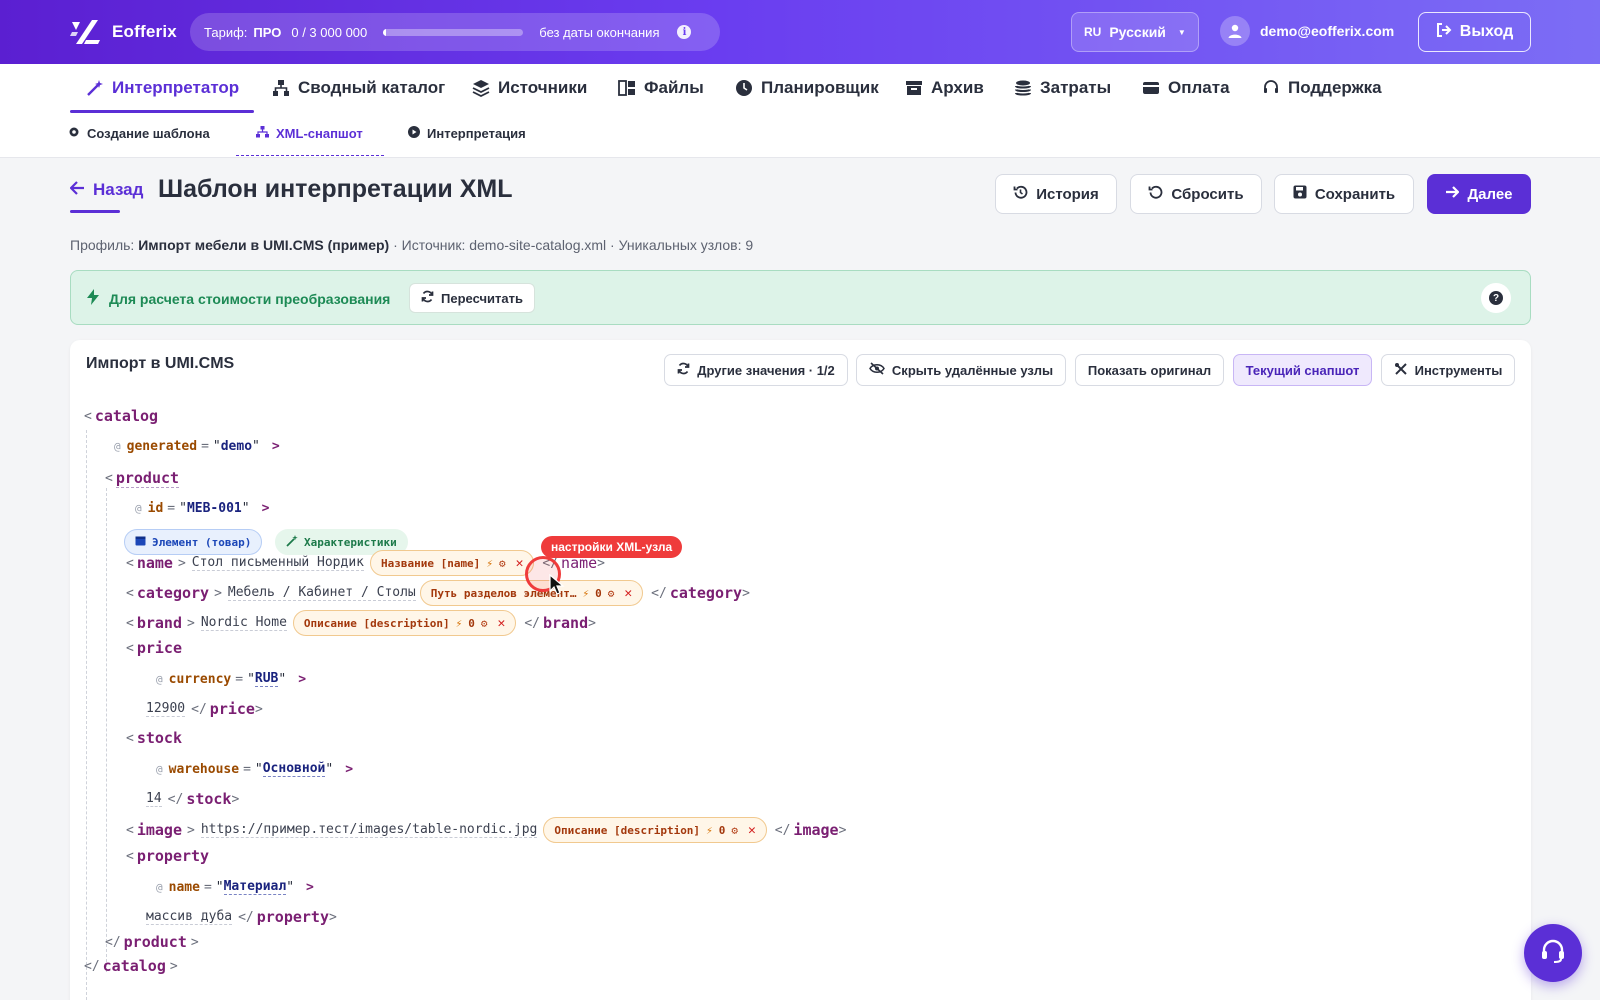  Describe the element at coordinates (155, 508) in the screenshot. I see `attr-name: id` at that location.